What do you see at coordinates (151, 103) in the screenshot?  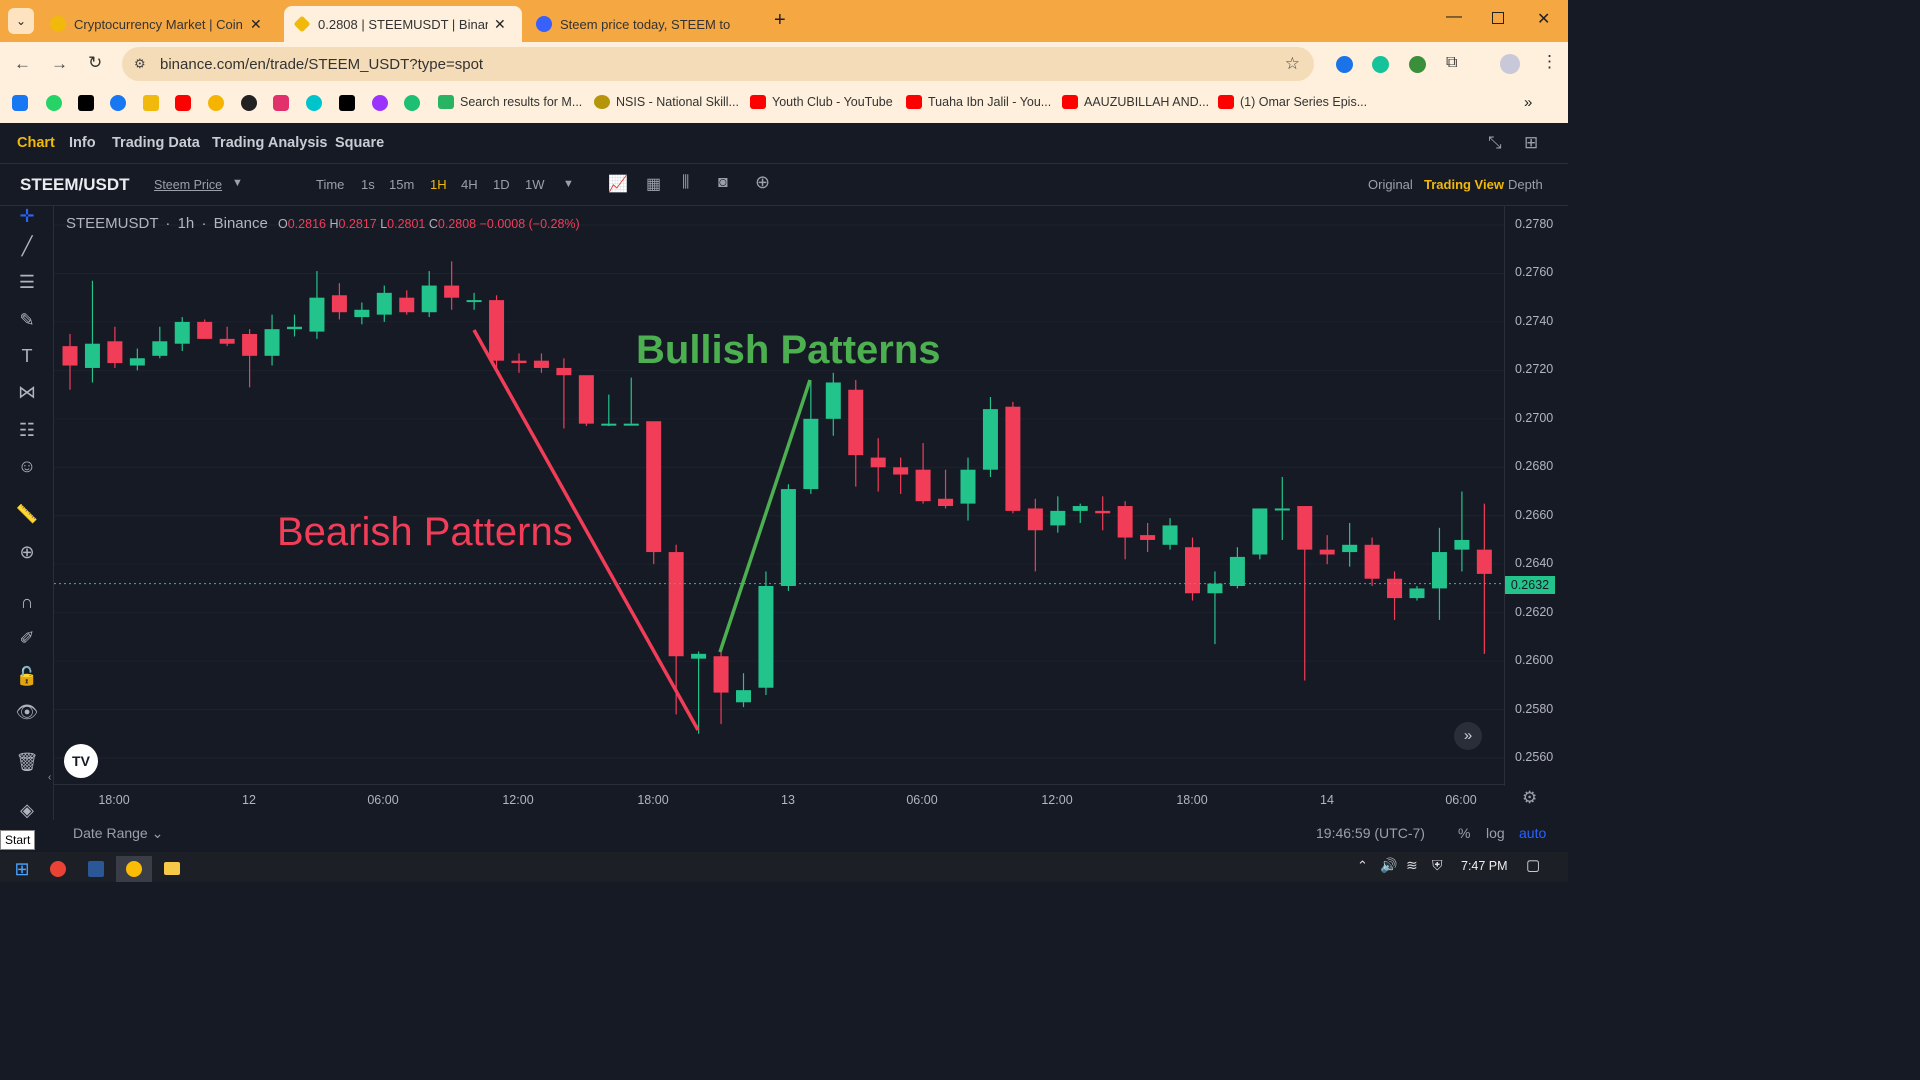 I see `binance-icon` at bounding box center [151, 103].